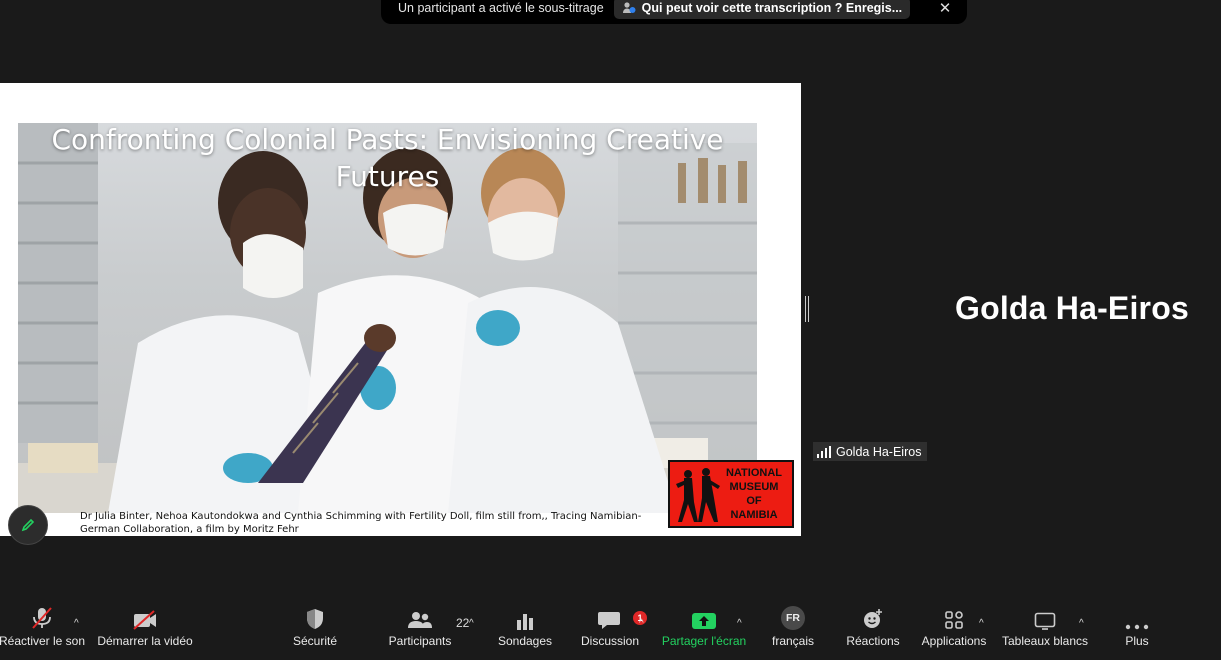 This screenshot has width=1221, height=660. I want to click on apps-icon, so click(954, 620).